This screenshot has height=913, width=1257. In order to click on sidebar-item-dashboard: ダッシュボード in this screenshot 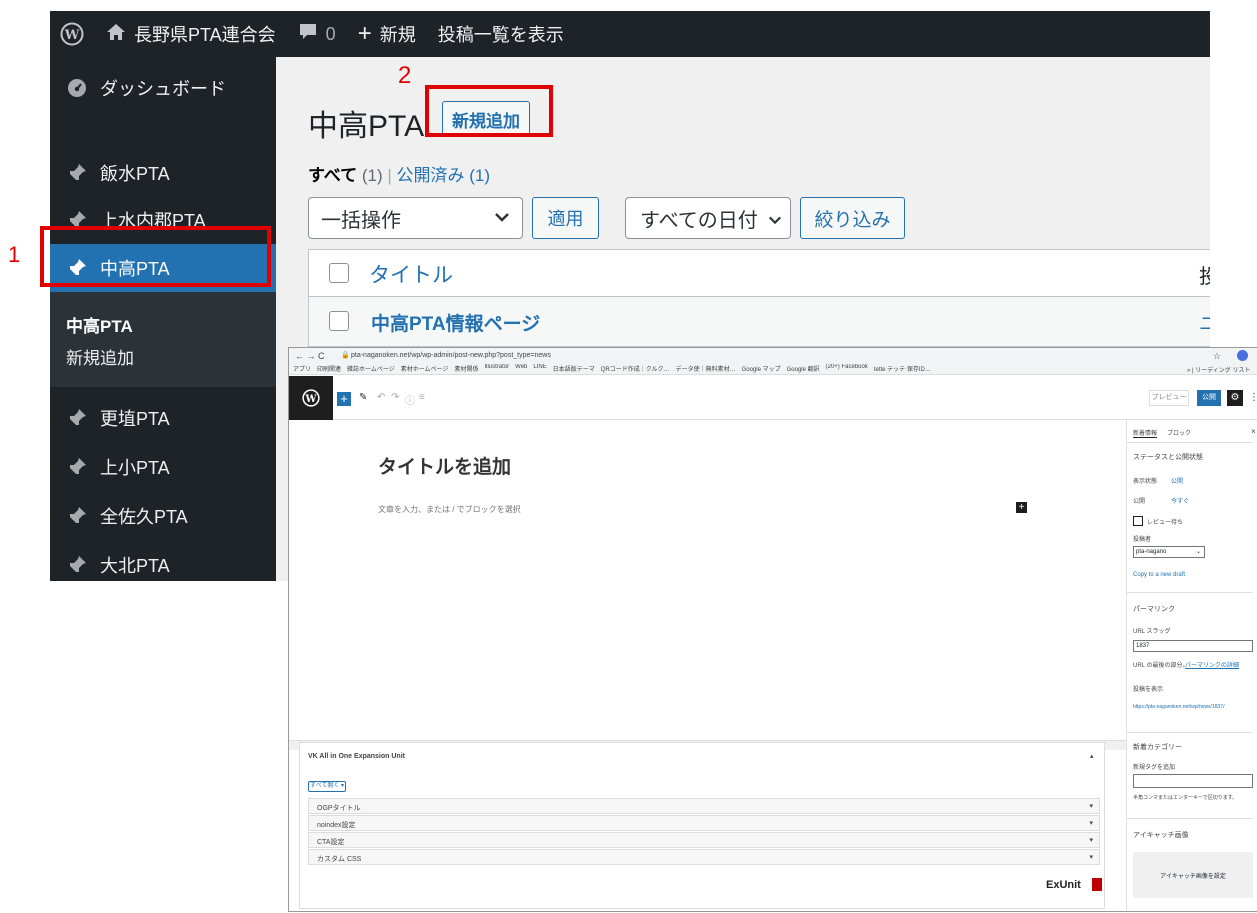, I will do `click(163, 88)`.